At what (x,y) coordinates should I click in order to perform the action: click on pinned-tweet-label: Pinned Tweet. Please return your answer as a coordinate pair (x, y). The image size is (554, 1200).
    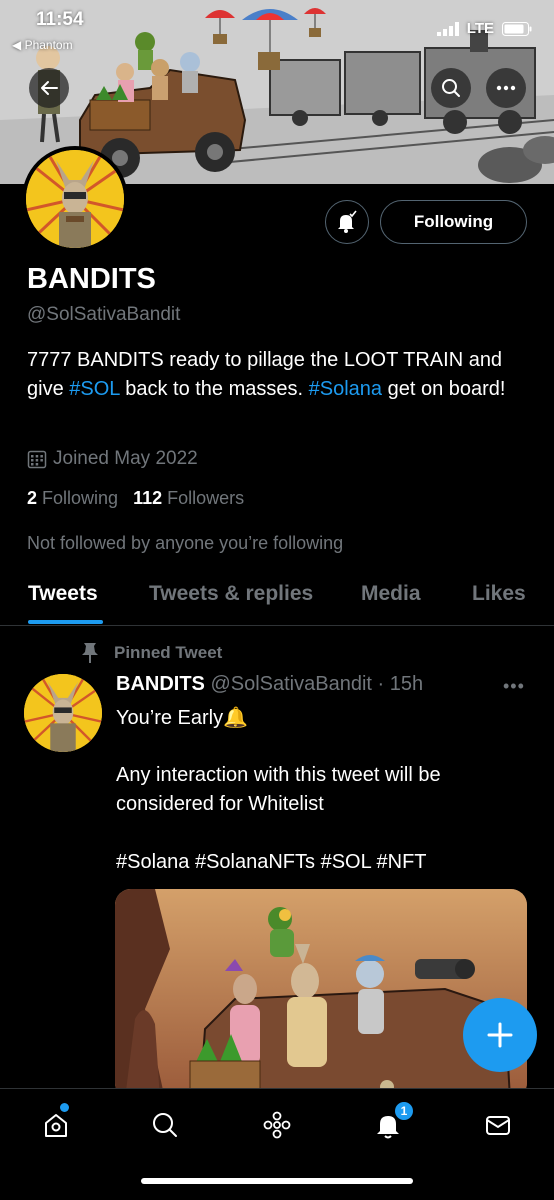
    Looking at the image, I should click on (151, 653).